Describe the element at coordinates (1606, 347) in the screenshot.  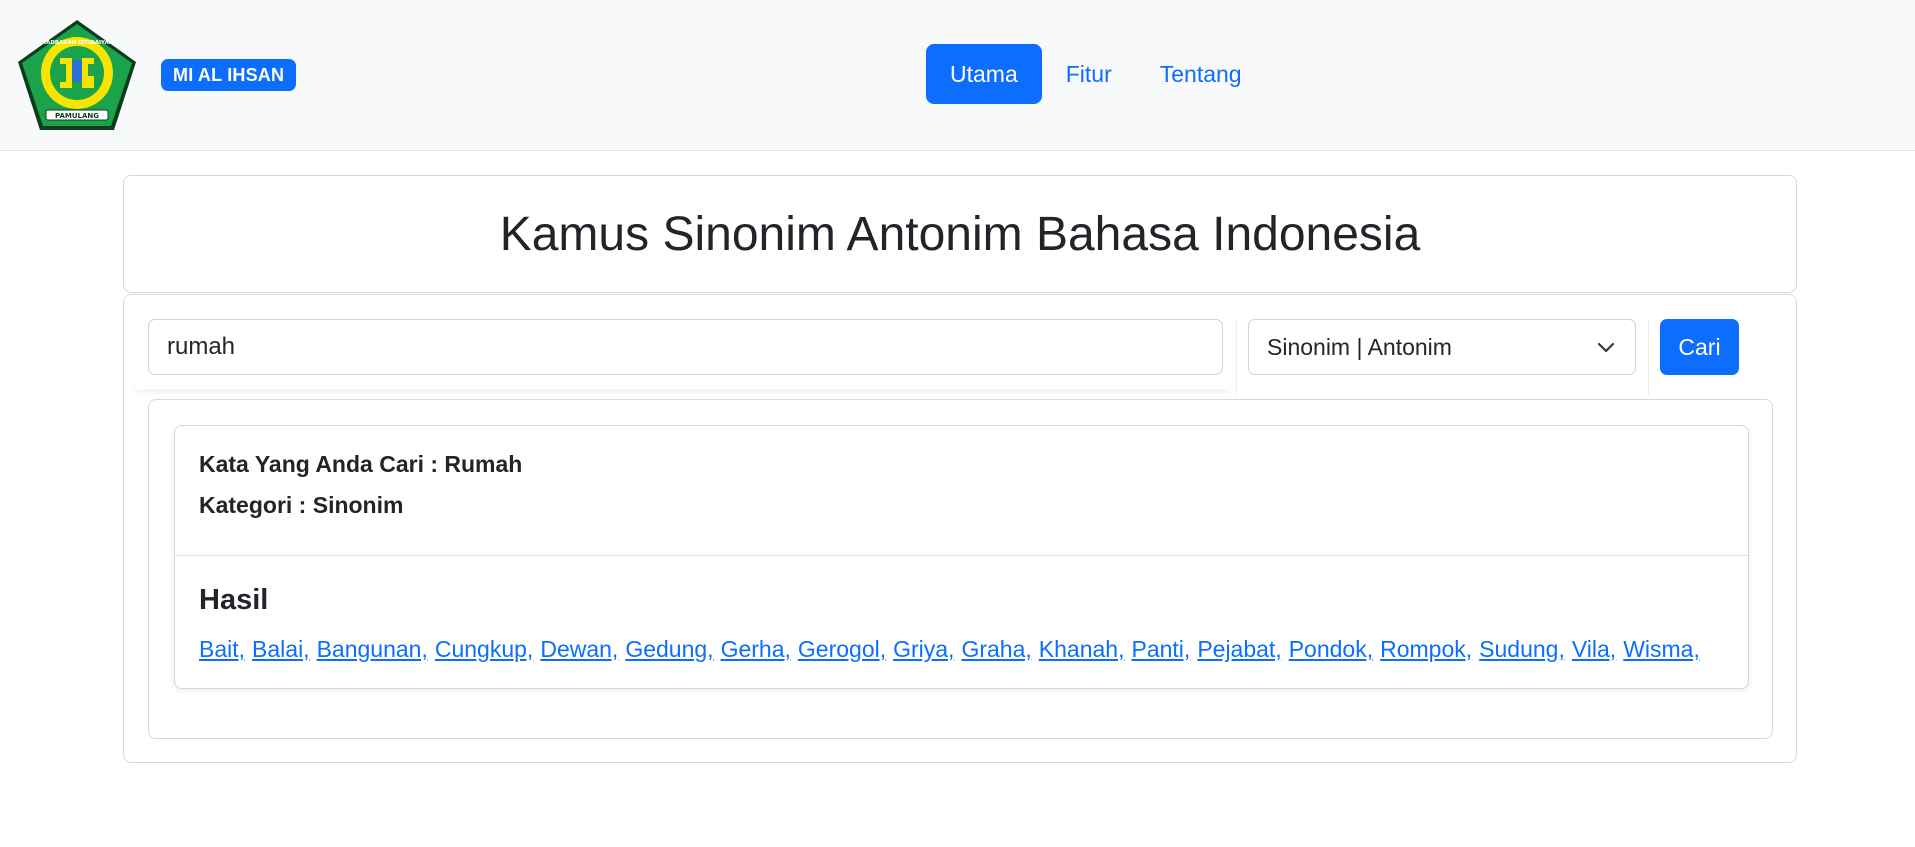
I see `chevron-down-icon` at that location.